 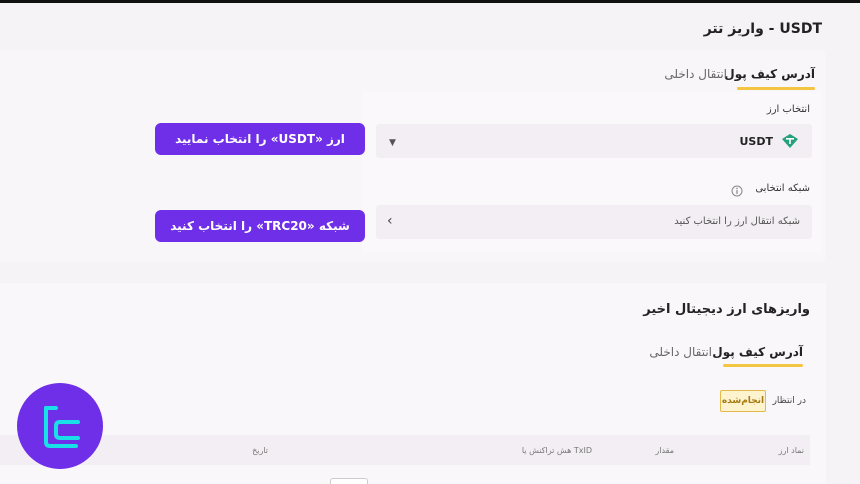 I want to click on filter-completed: انجام‌شده, so click(x=743, y=401).